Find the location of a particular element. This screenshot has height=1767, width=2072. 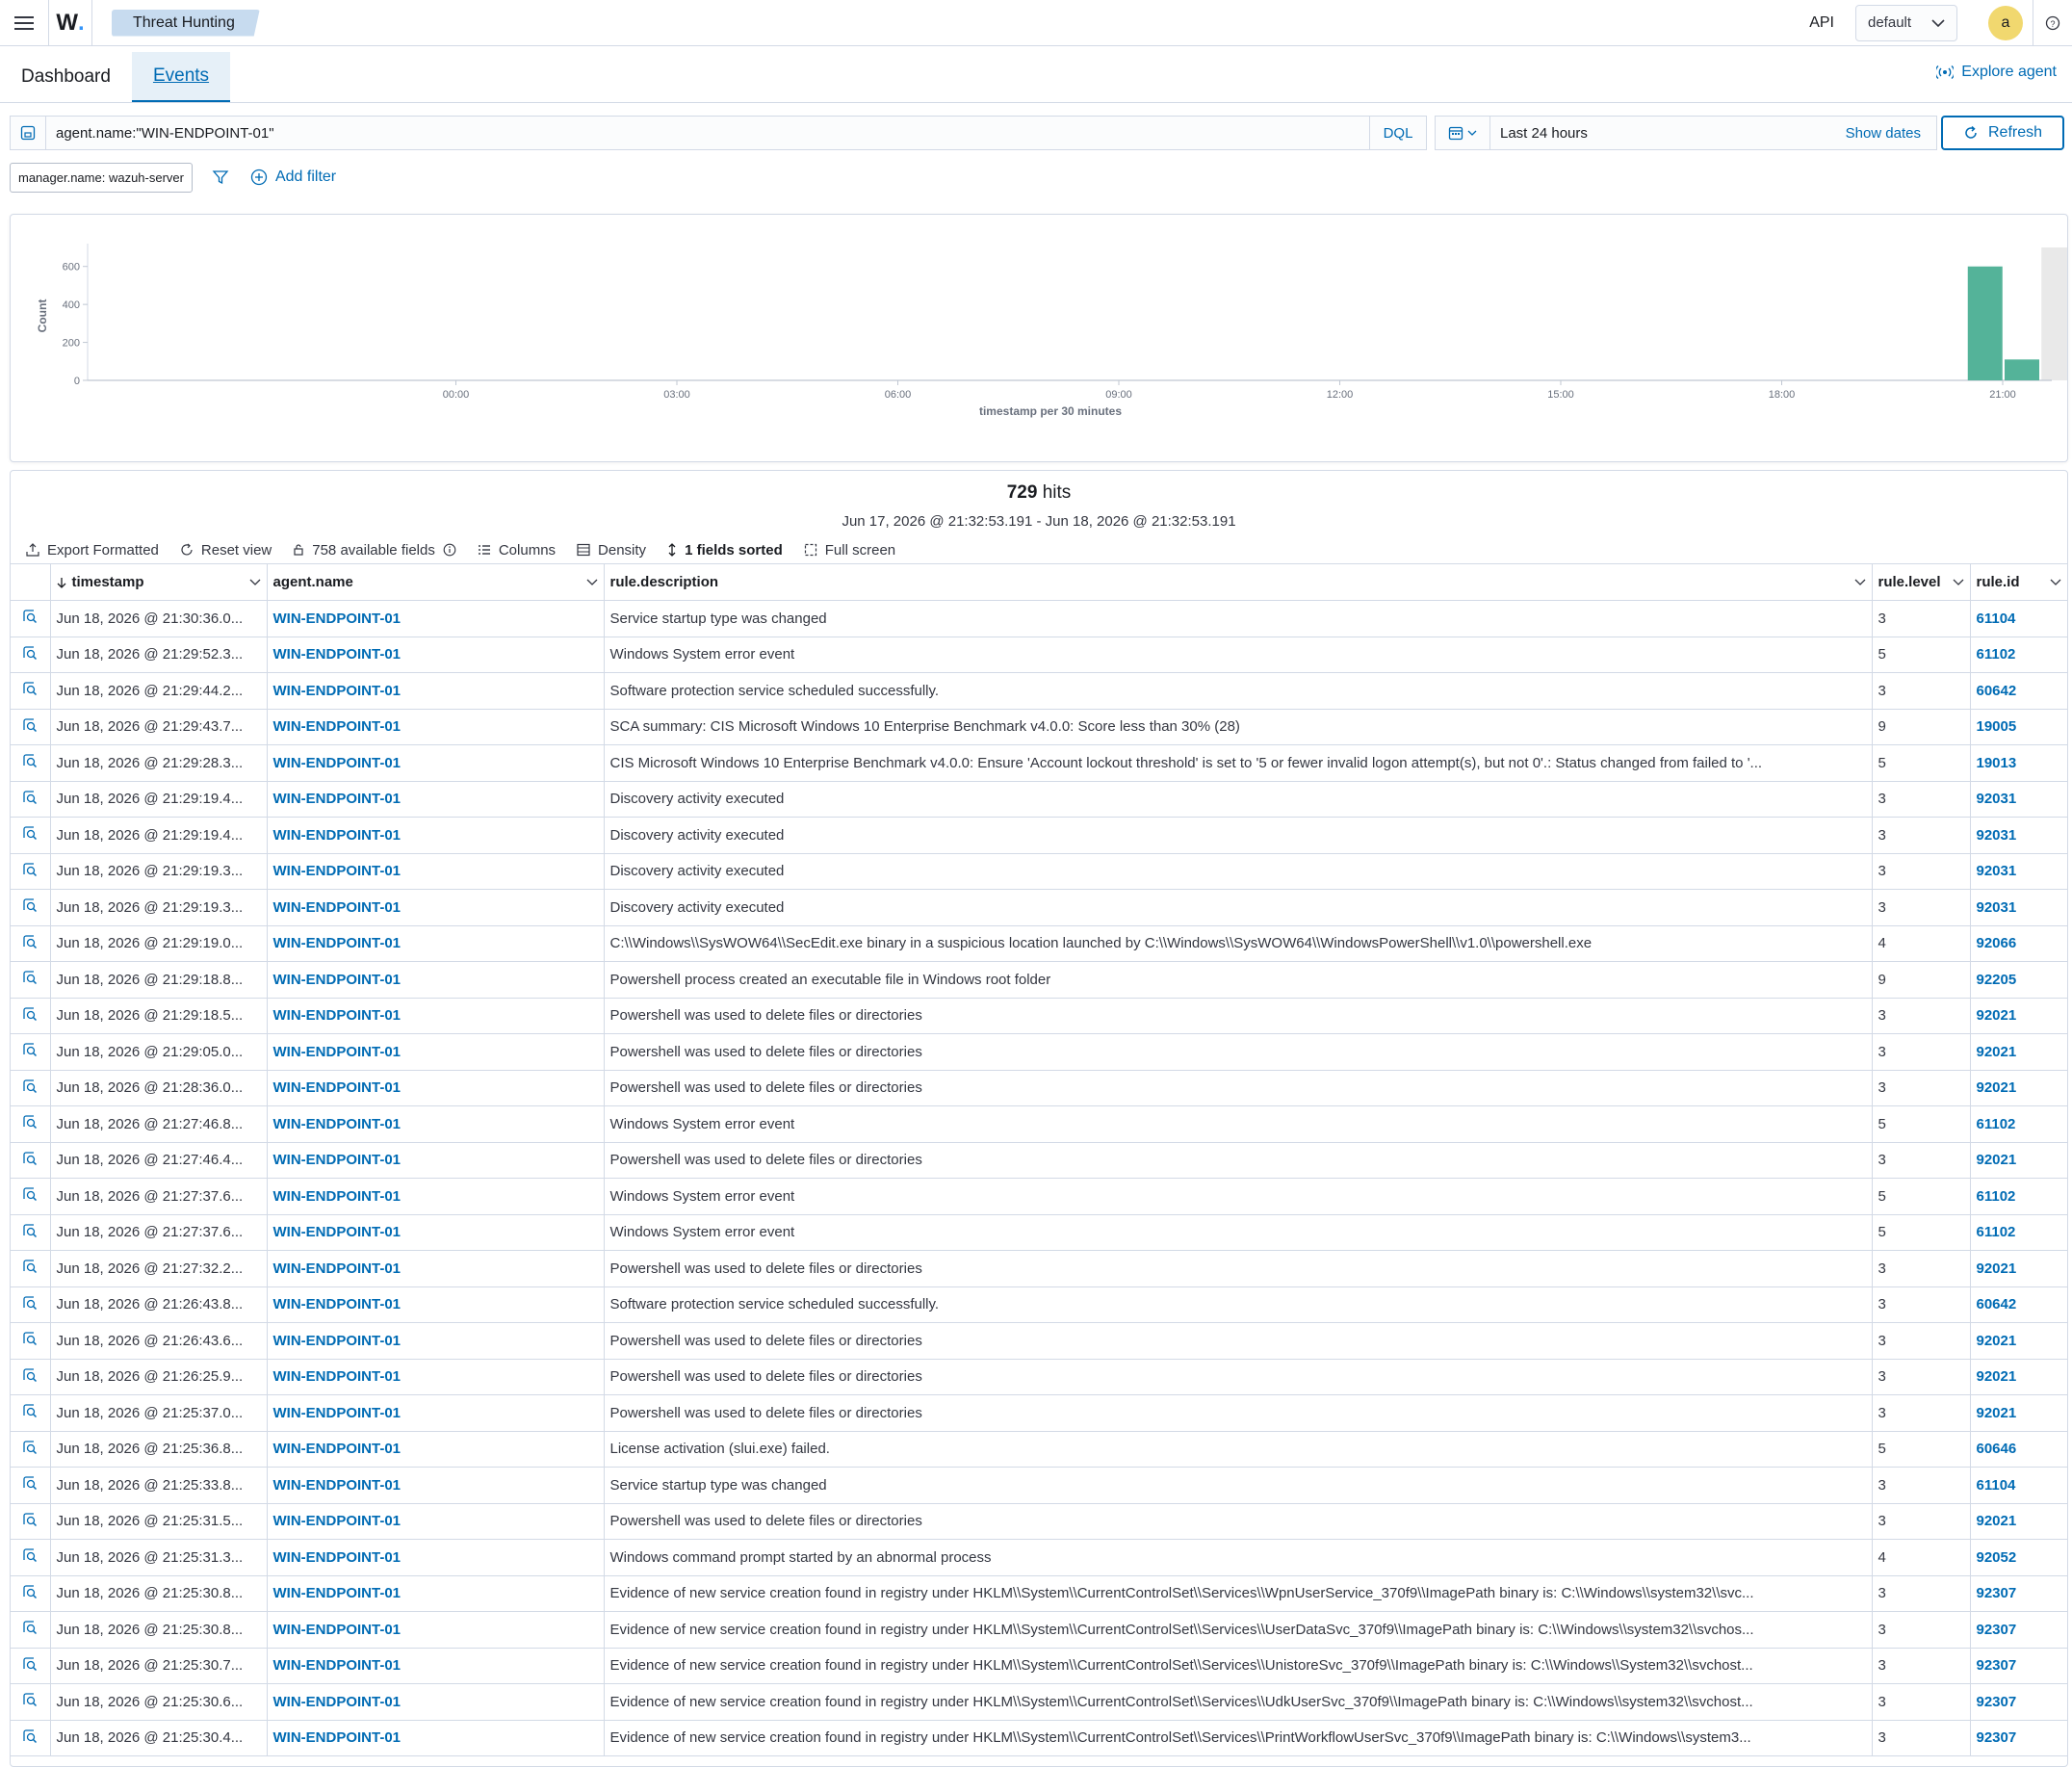

avatar: a is located at coordinates (2005, 22).